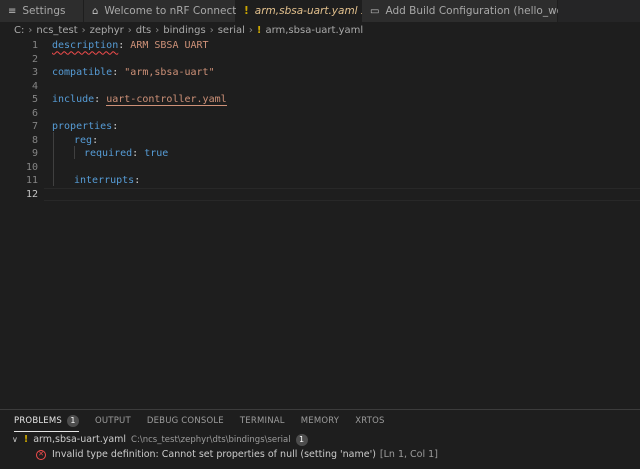 The width and height of the screenshot is (640, 469). What do you see at coordinates (320, 100) in the screenshot?
I see `code-line: 5 include: uart-controller.yaml` at bounding box center [320, 100].